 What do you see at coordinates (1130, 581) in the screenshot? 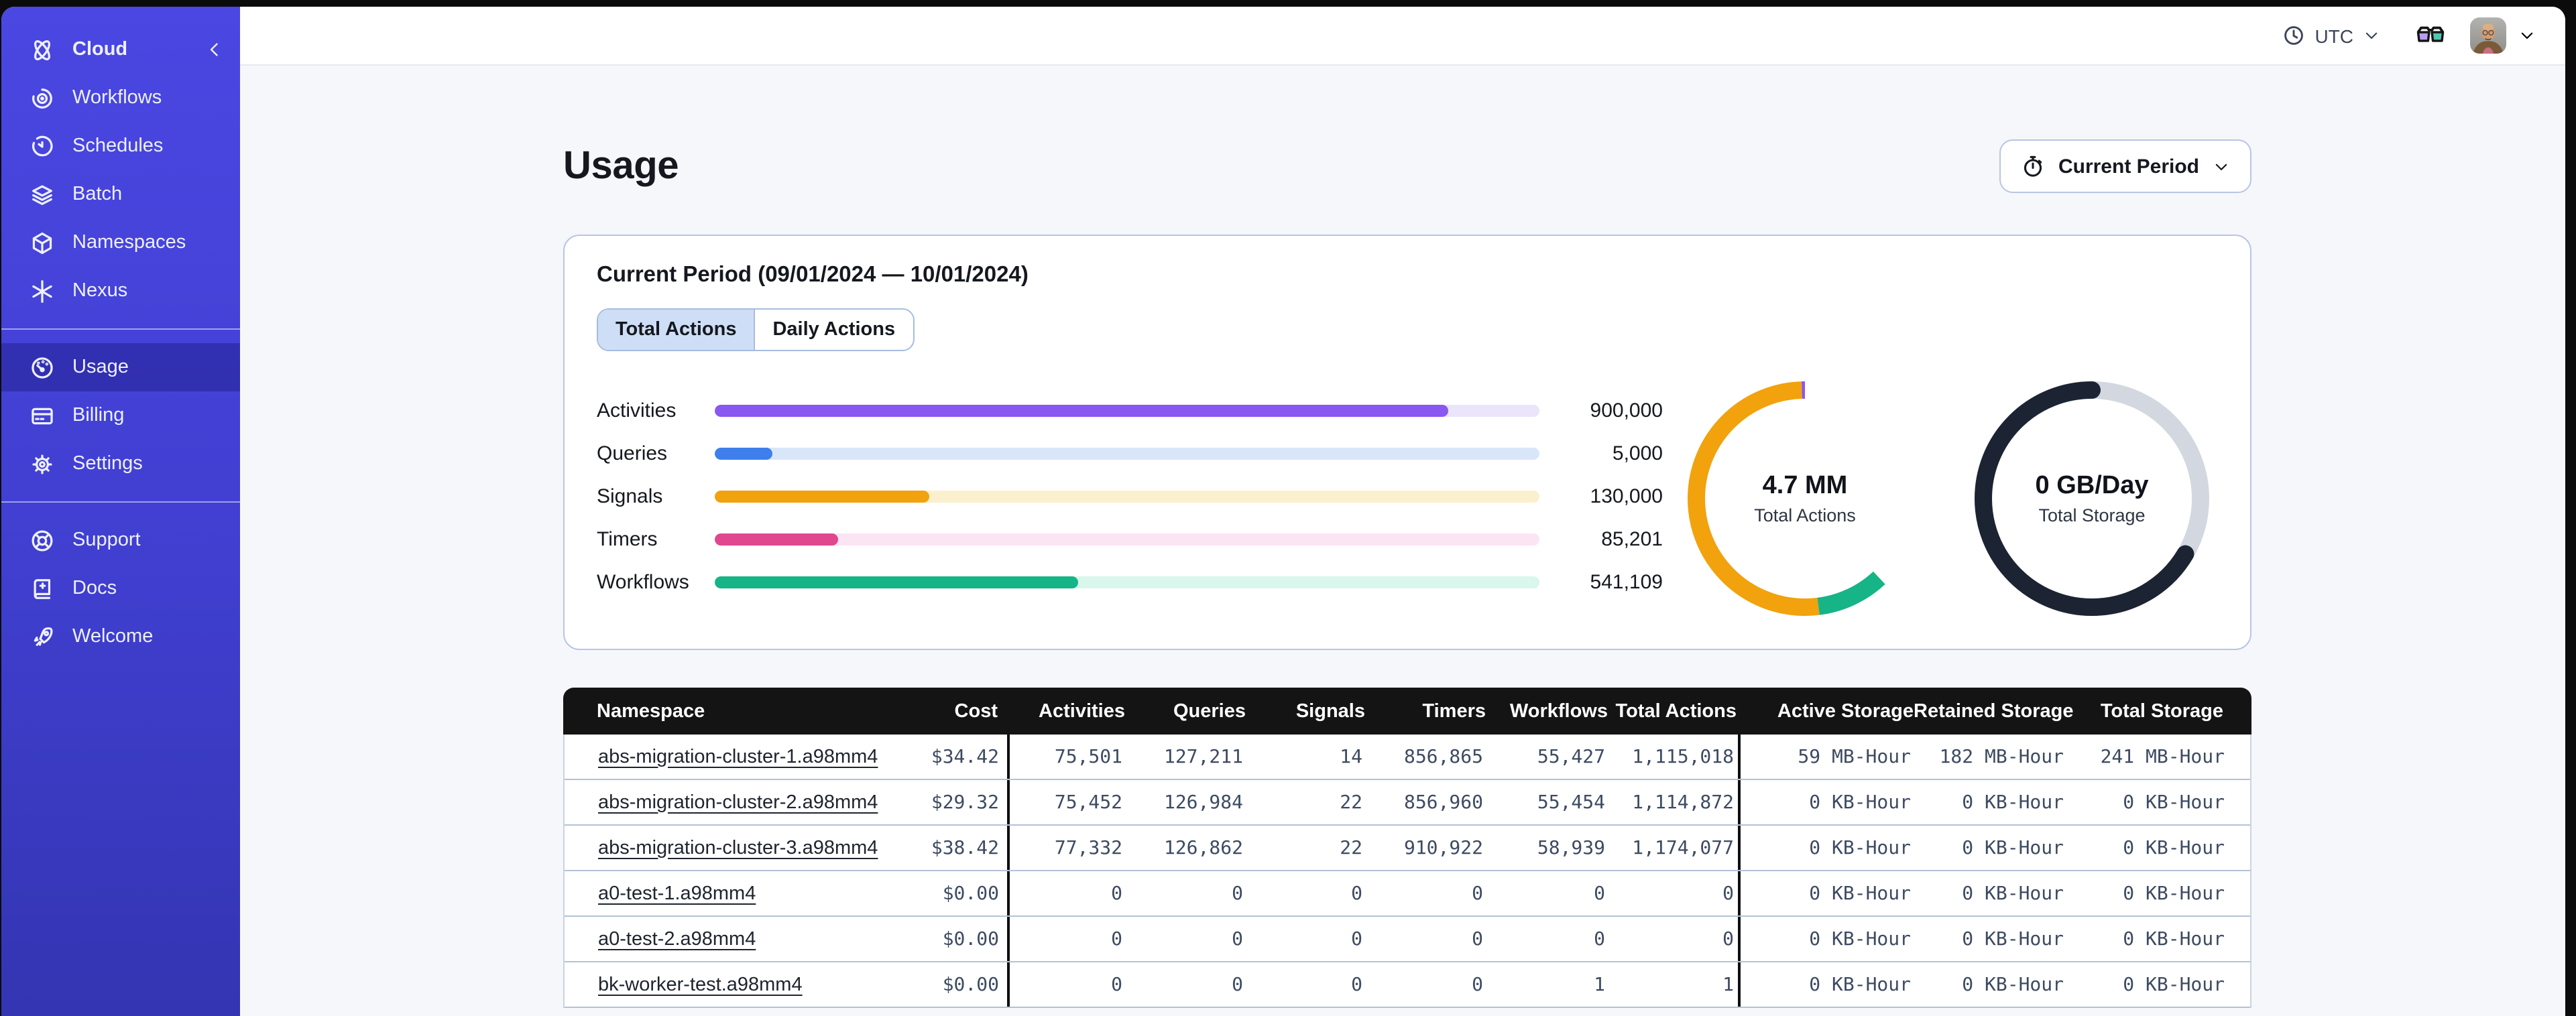
I see `usage-bar-workflows: Workflows 541,109` at bounding box center [1130, 581].